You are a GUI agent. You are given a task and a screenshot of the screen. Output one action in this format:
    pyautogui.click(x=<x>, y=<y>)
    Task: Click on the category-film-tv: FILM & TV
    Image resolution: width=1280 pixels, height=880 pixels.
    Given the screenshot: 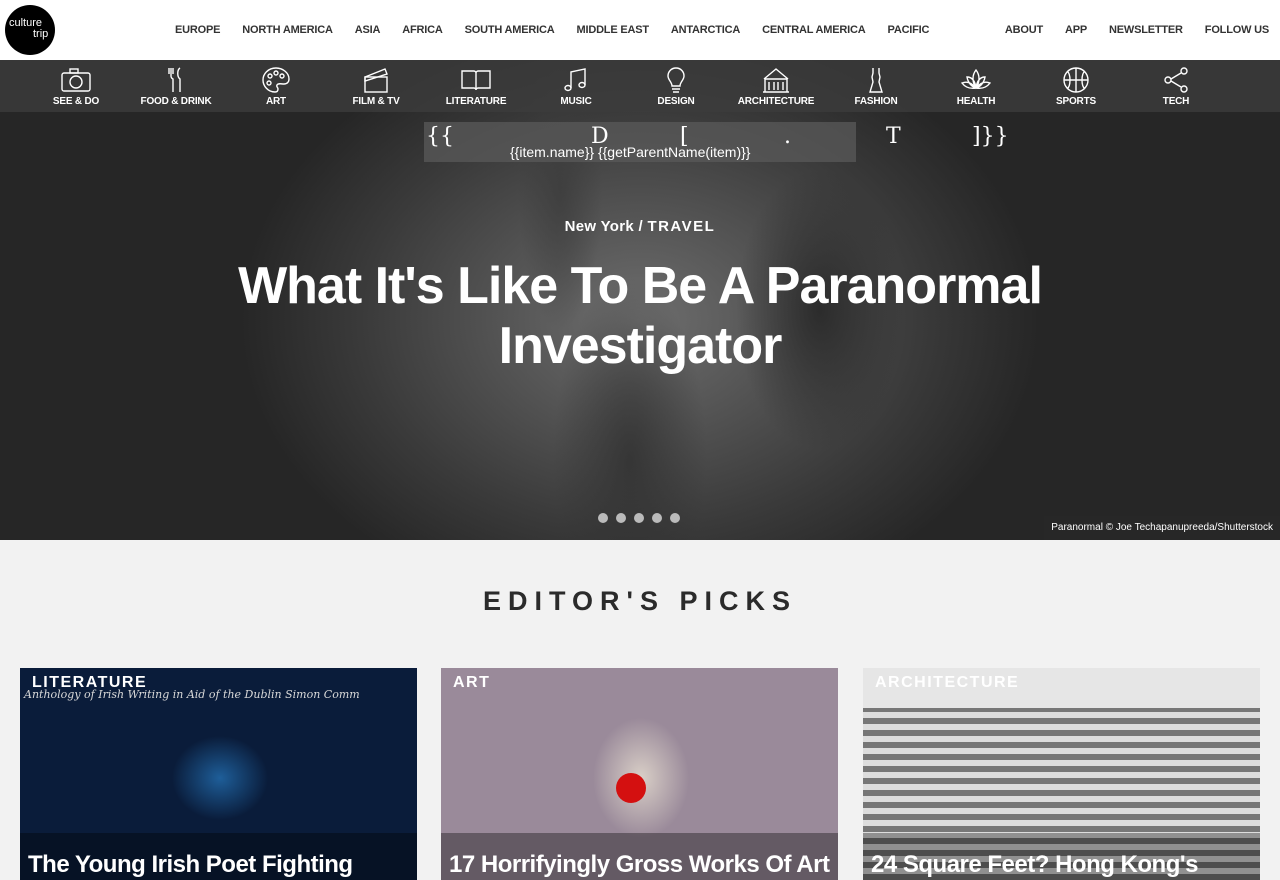 What is the action you would take?
    pyautogui.click(x=376, y=86)
    